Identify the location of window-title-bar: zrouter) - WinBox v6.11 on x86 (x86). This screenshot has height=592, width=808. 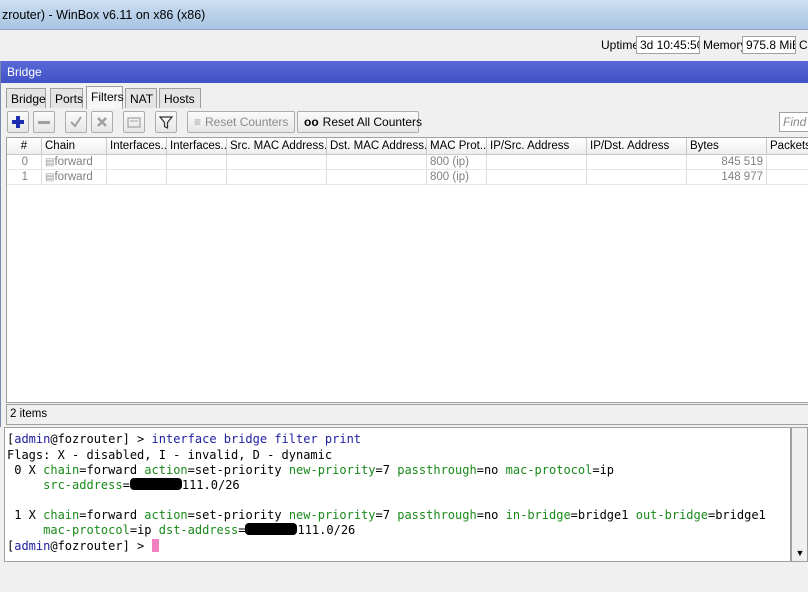
(404, 15).